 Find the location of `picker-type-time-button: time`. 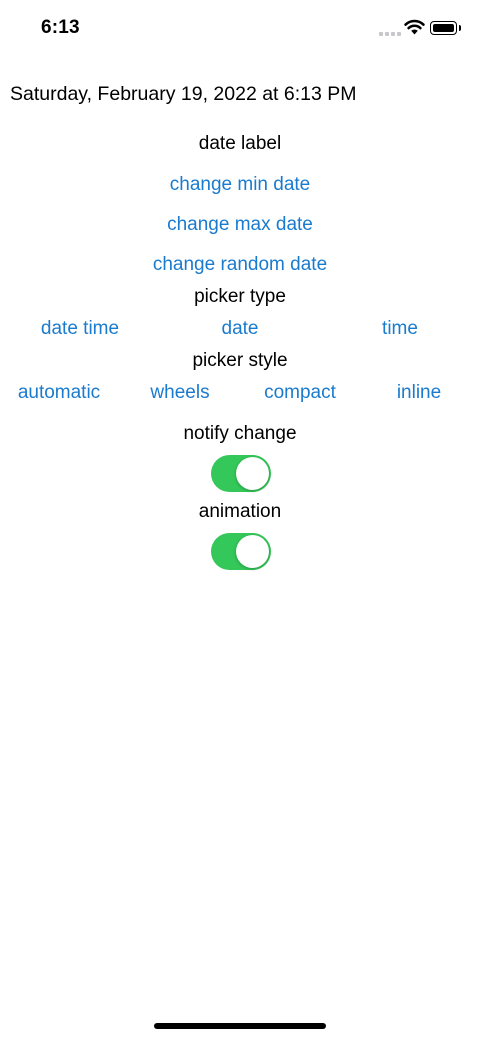

picker-type-time-button: time is located at coordinates (400, 329).